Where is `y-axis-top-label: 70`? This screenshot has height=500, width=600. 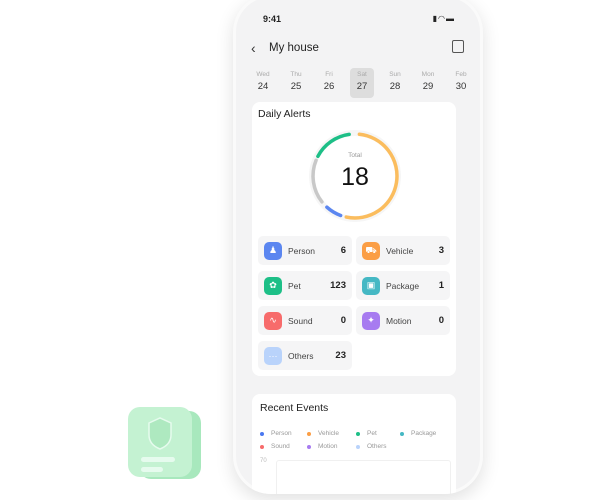
y-axis-top-label: 70 is located at coordinates (263, 461).